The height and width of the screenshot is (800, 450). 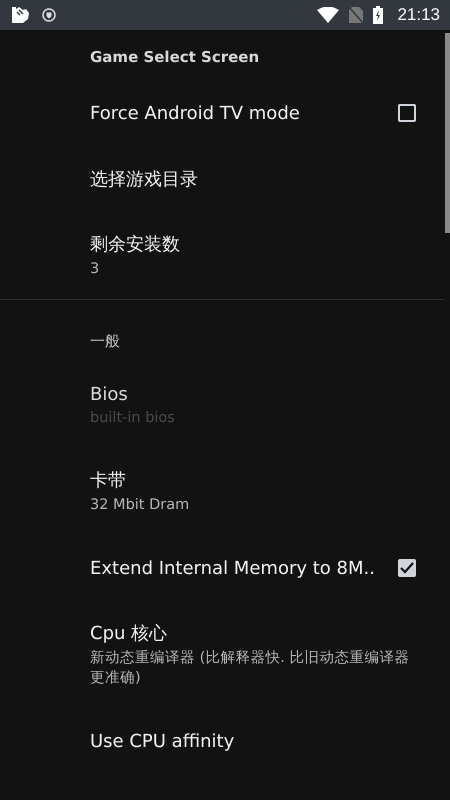 What do you see at coordinates (144, 179) in the screenshot?
I see `setting-title: 选择游戏目录` at bounding box center [144, 179].